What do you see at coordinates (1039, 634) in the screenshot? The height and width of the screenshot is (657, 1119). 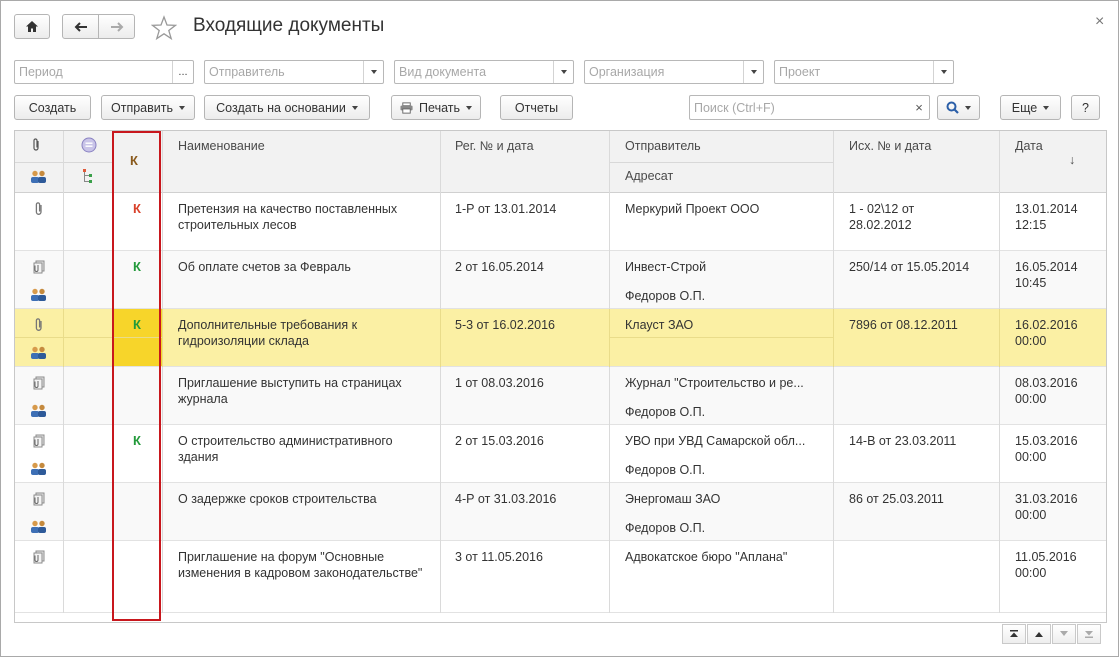 I see `scroll-up-button` at bounding box center [1039, 634].